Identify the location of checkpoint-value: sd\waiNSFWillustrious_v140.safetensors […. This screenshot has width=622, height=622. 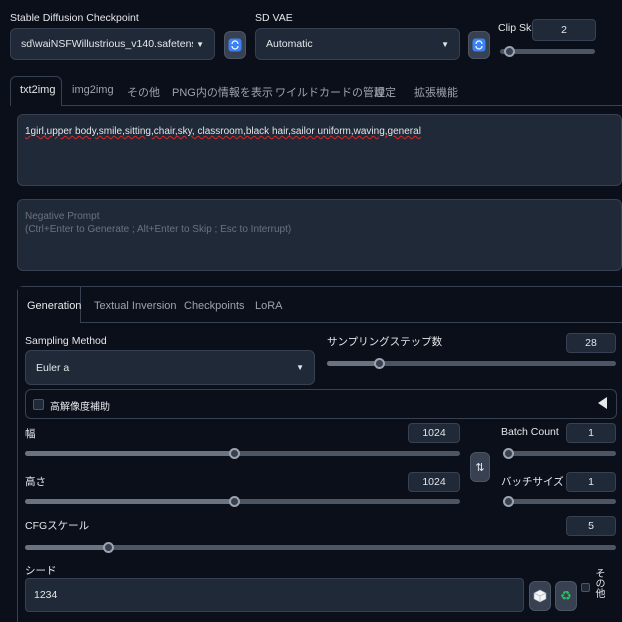
(107, 44).